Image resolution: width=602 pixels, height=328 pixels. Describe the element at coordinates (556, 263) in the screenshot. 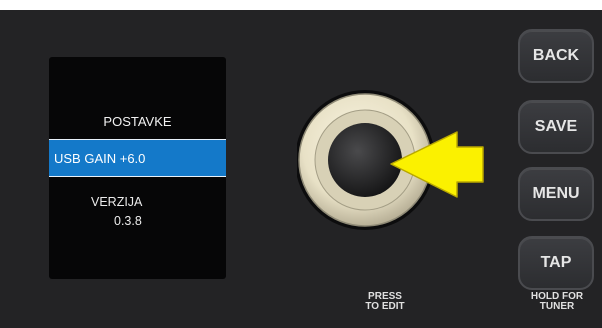

I see `tap-button: TAP` at that location.